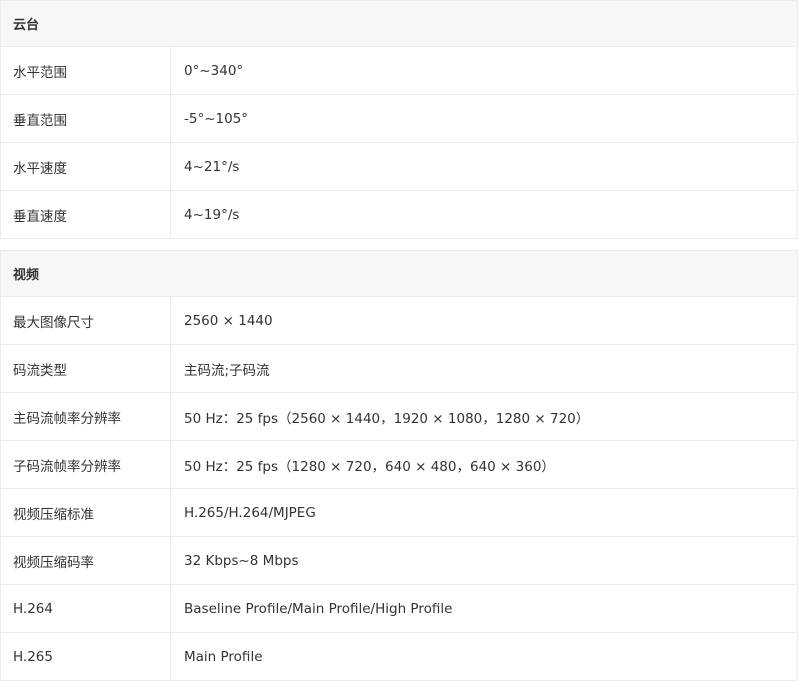 This screenshot has height=683, width=798. What do you see at coordinates (216, 118) in the screenshot?
I see `spec-value: -5°~105°` at bounding box center [216, 118].